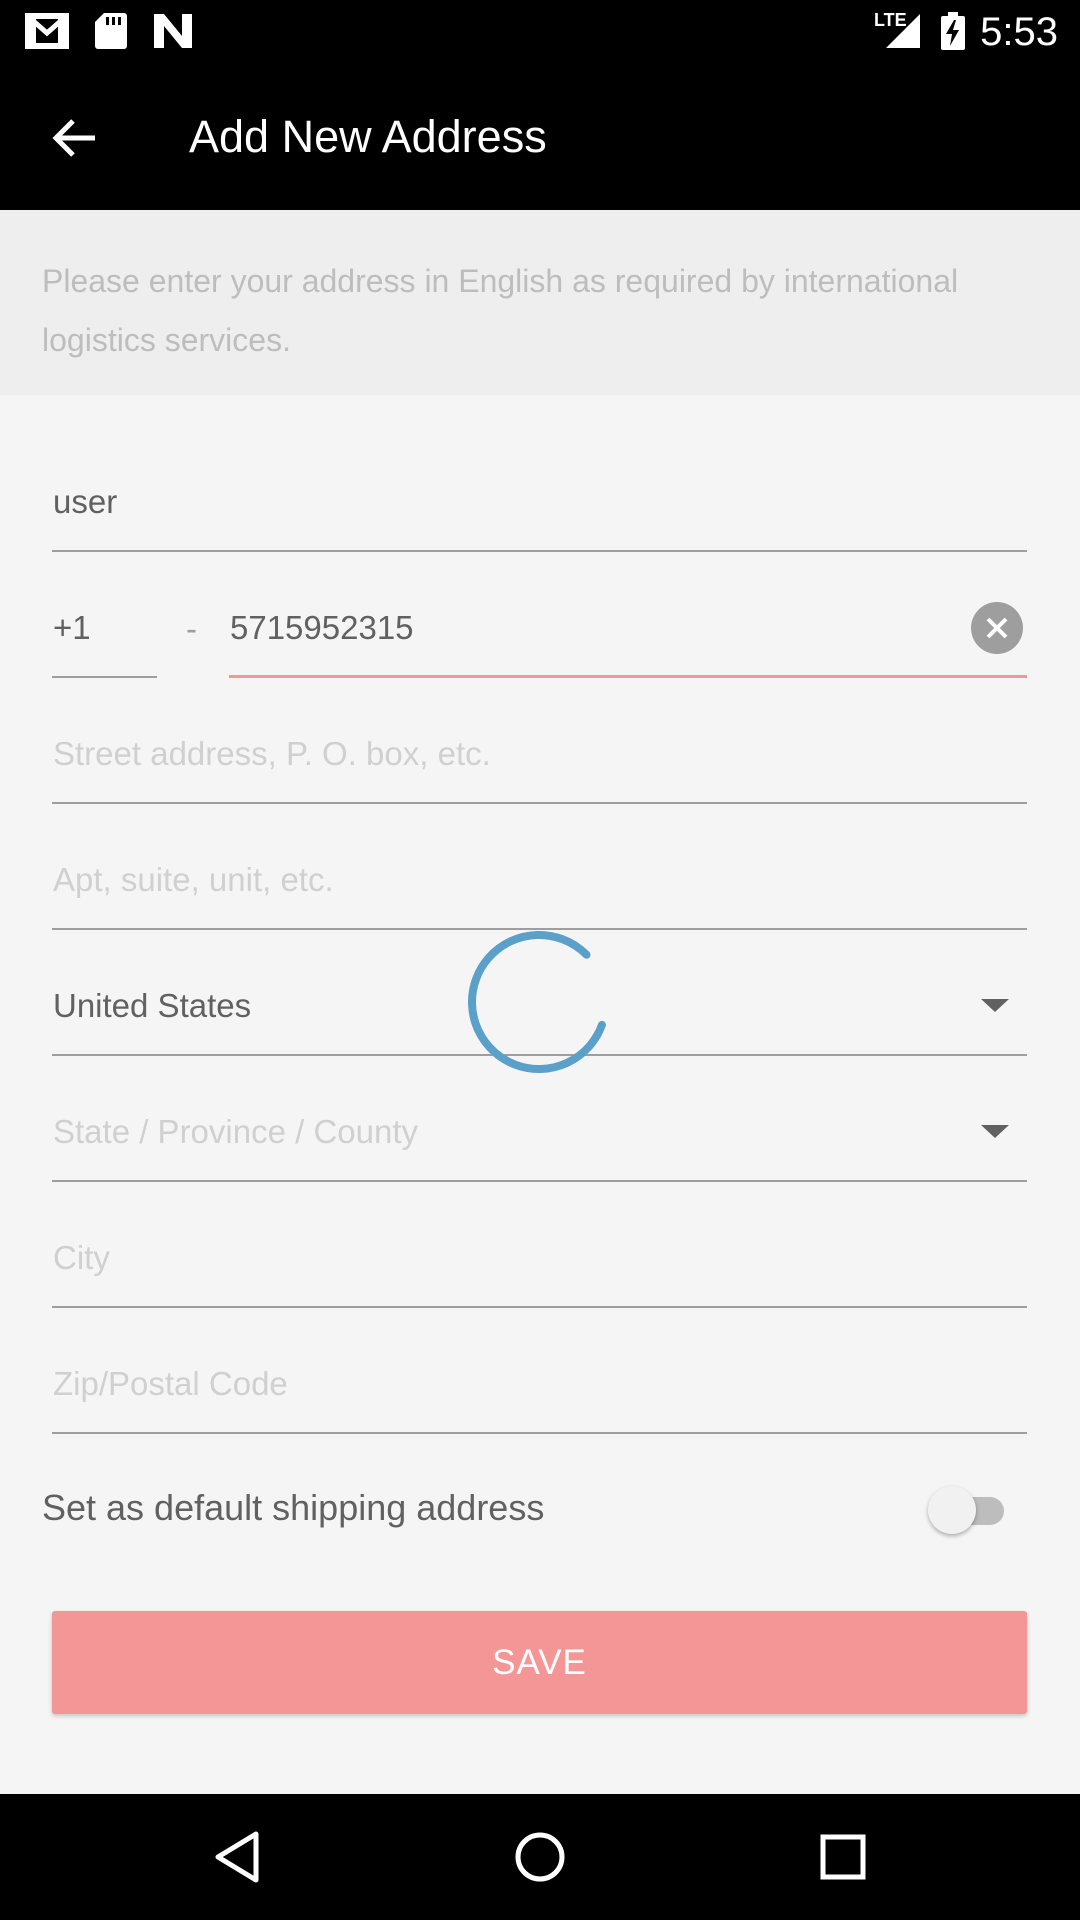 The height and width of the screenshot is (1920, 1080). What do you see at coordinates (540, 31) in the screenshot?
I see `status-bar: LTE 5:53` at bounding box center [540, 31].